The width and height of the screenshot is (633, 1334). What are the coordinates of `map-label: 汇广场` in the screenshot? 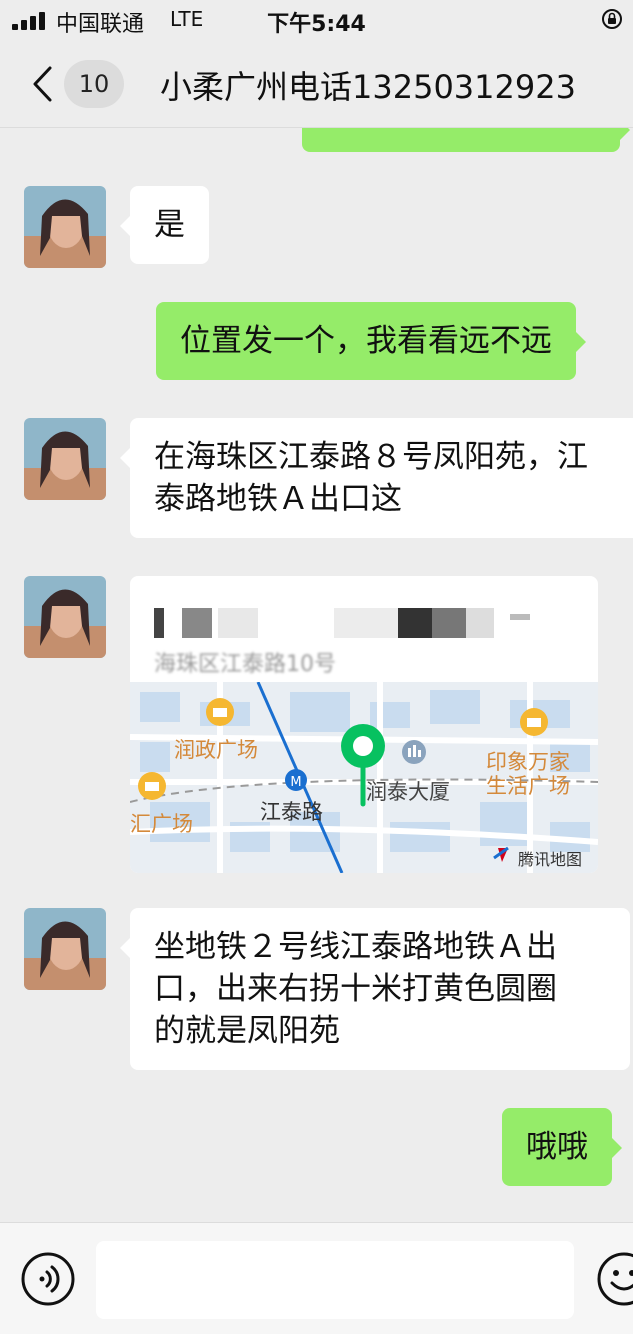 It's located at (161, 824).